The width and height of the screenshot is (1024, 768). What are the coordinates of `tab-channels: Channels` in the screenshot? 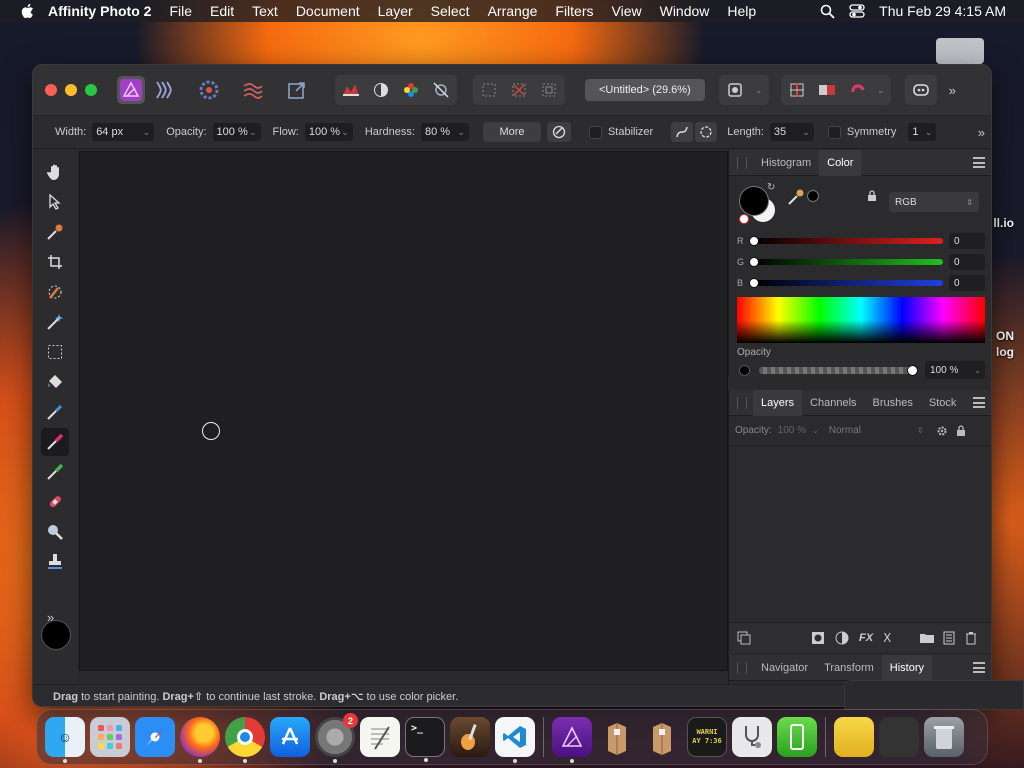 It's located at (833, 403).